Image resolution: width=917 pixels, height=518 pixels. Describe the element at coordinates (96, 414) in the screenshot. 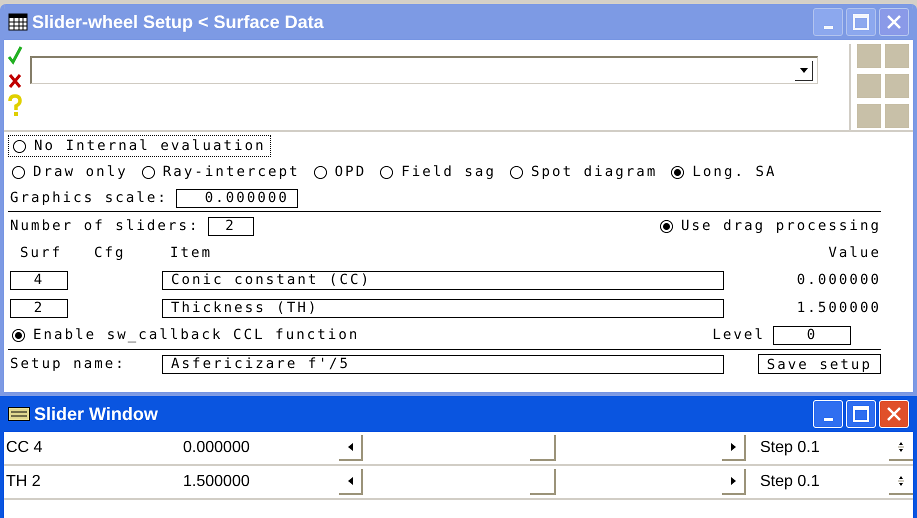

I see `window-title: Slider Window` at that location.